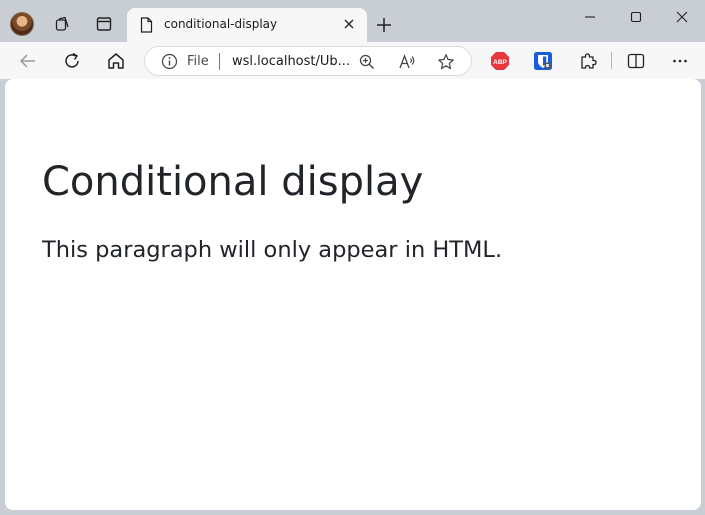 The image size is (705, 515). I want to click on close-icon, so click(349, 24).